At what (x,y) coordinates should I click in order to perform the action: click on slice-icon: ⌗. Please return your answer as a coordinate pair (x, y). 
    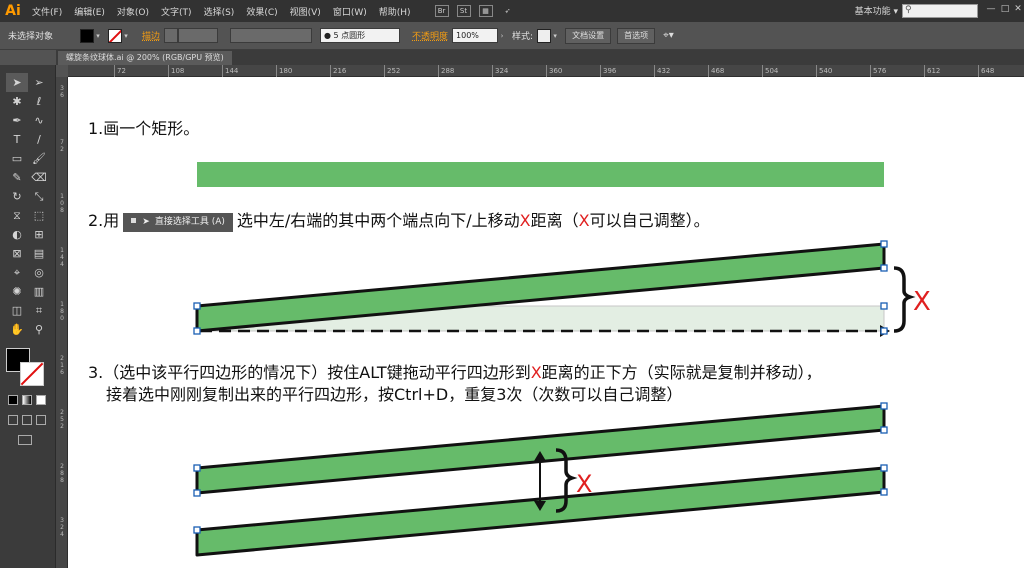
    Looking at the image, I should click on (39, 310).